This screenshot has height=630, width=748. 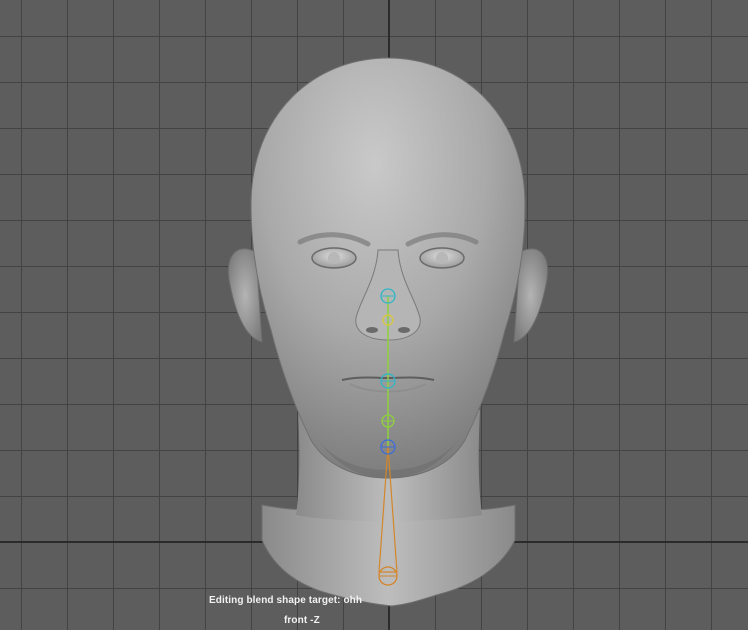 I want to click on iris-right, so click(x=442, y=258).